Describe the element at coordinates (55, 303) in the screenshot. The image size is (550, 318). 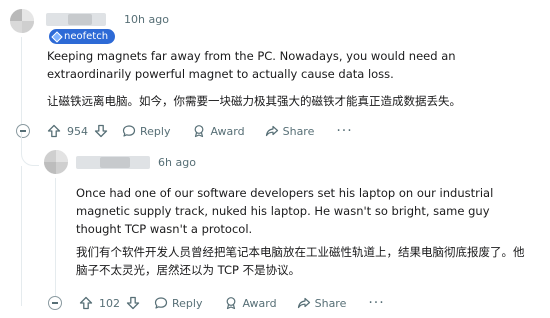
I see `collapse-thread-button` at that location.